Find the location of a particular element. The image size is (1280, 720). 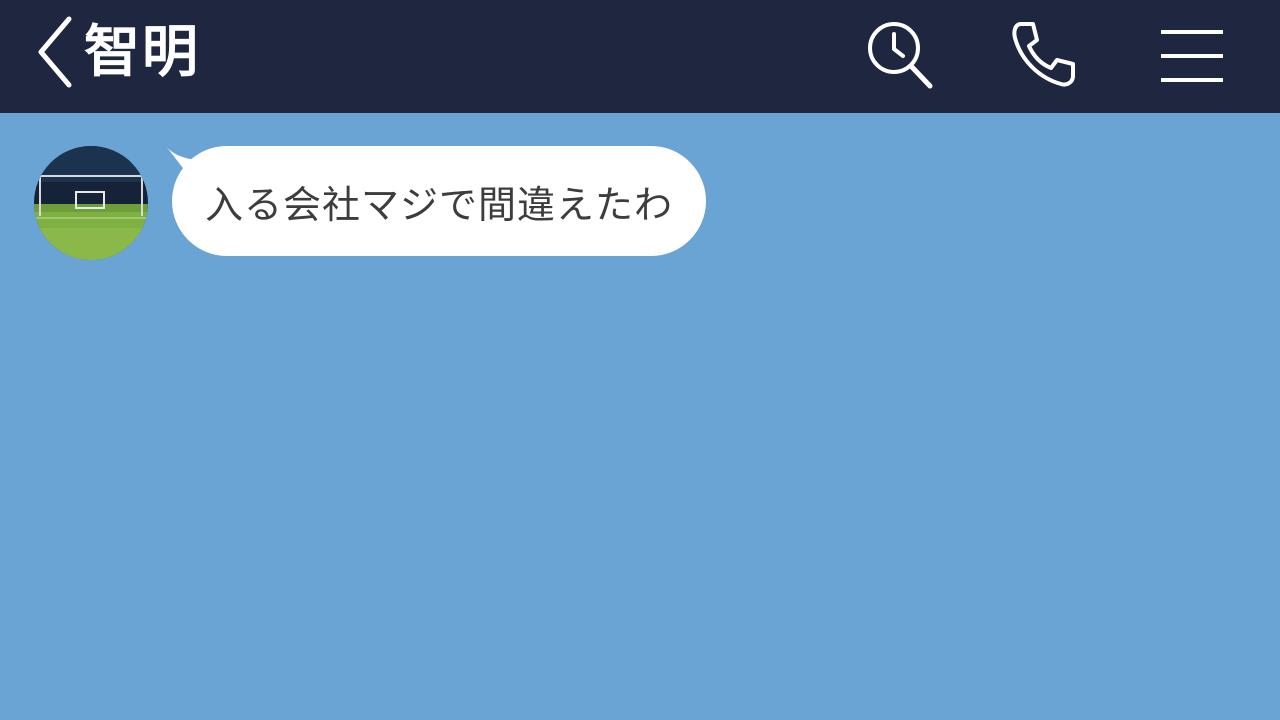

back-button is located at coordinates (55, 52).